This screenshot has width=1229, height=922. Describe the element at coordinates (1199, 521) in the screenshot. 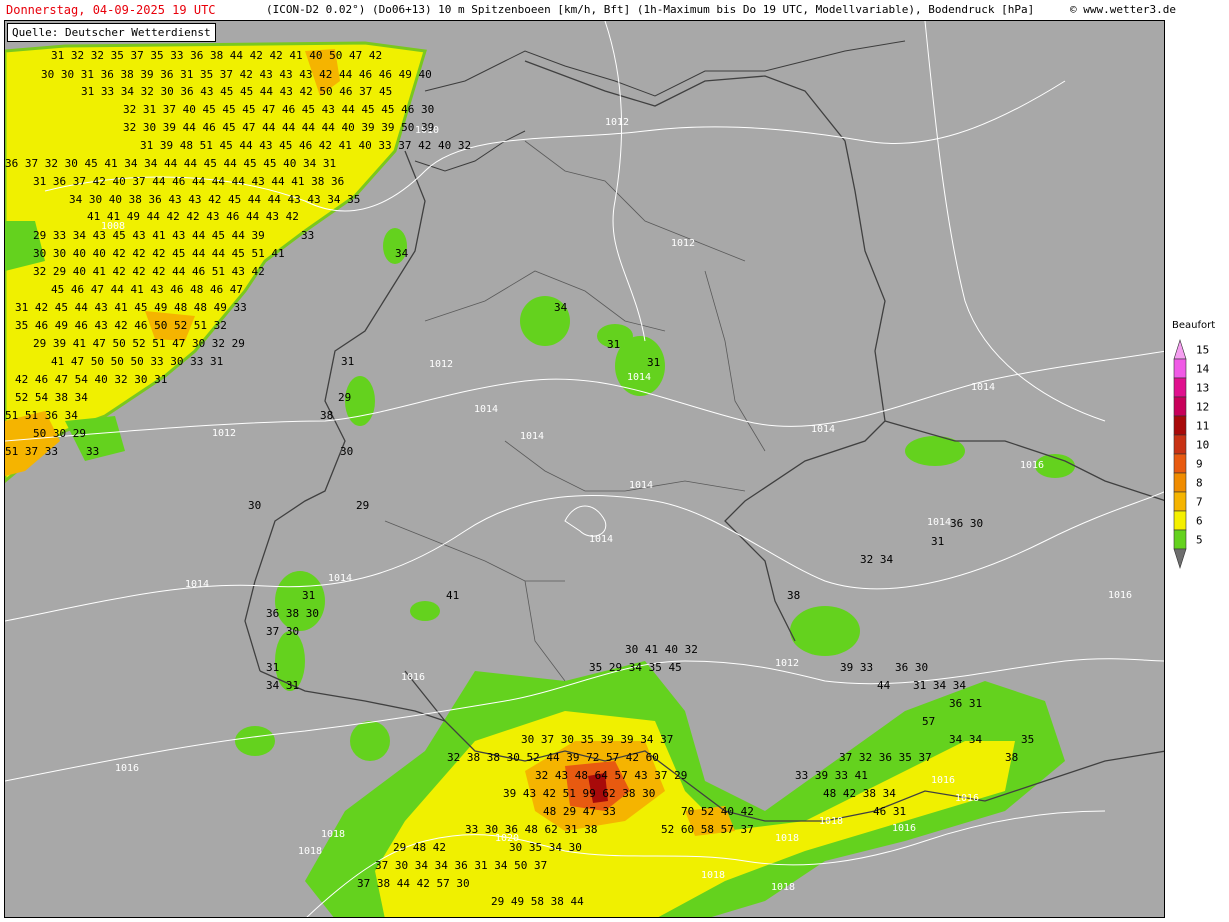

I see `legend-label-6: 6` at that location.